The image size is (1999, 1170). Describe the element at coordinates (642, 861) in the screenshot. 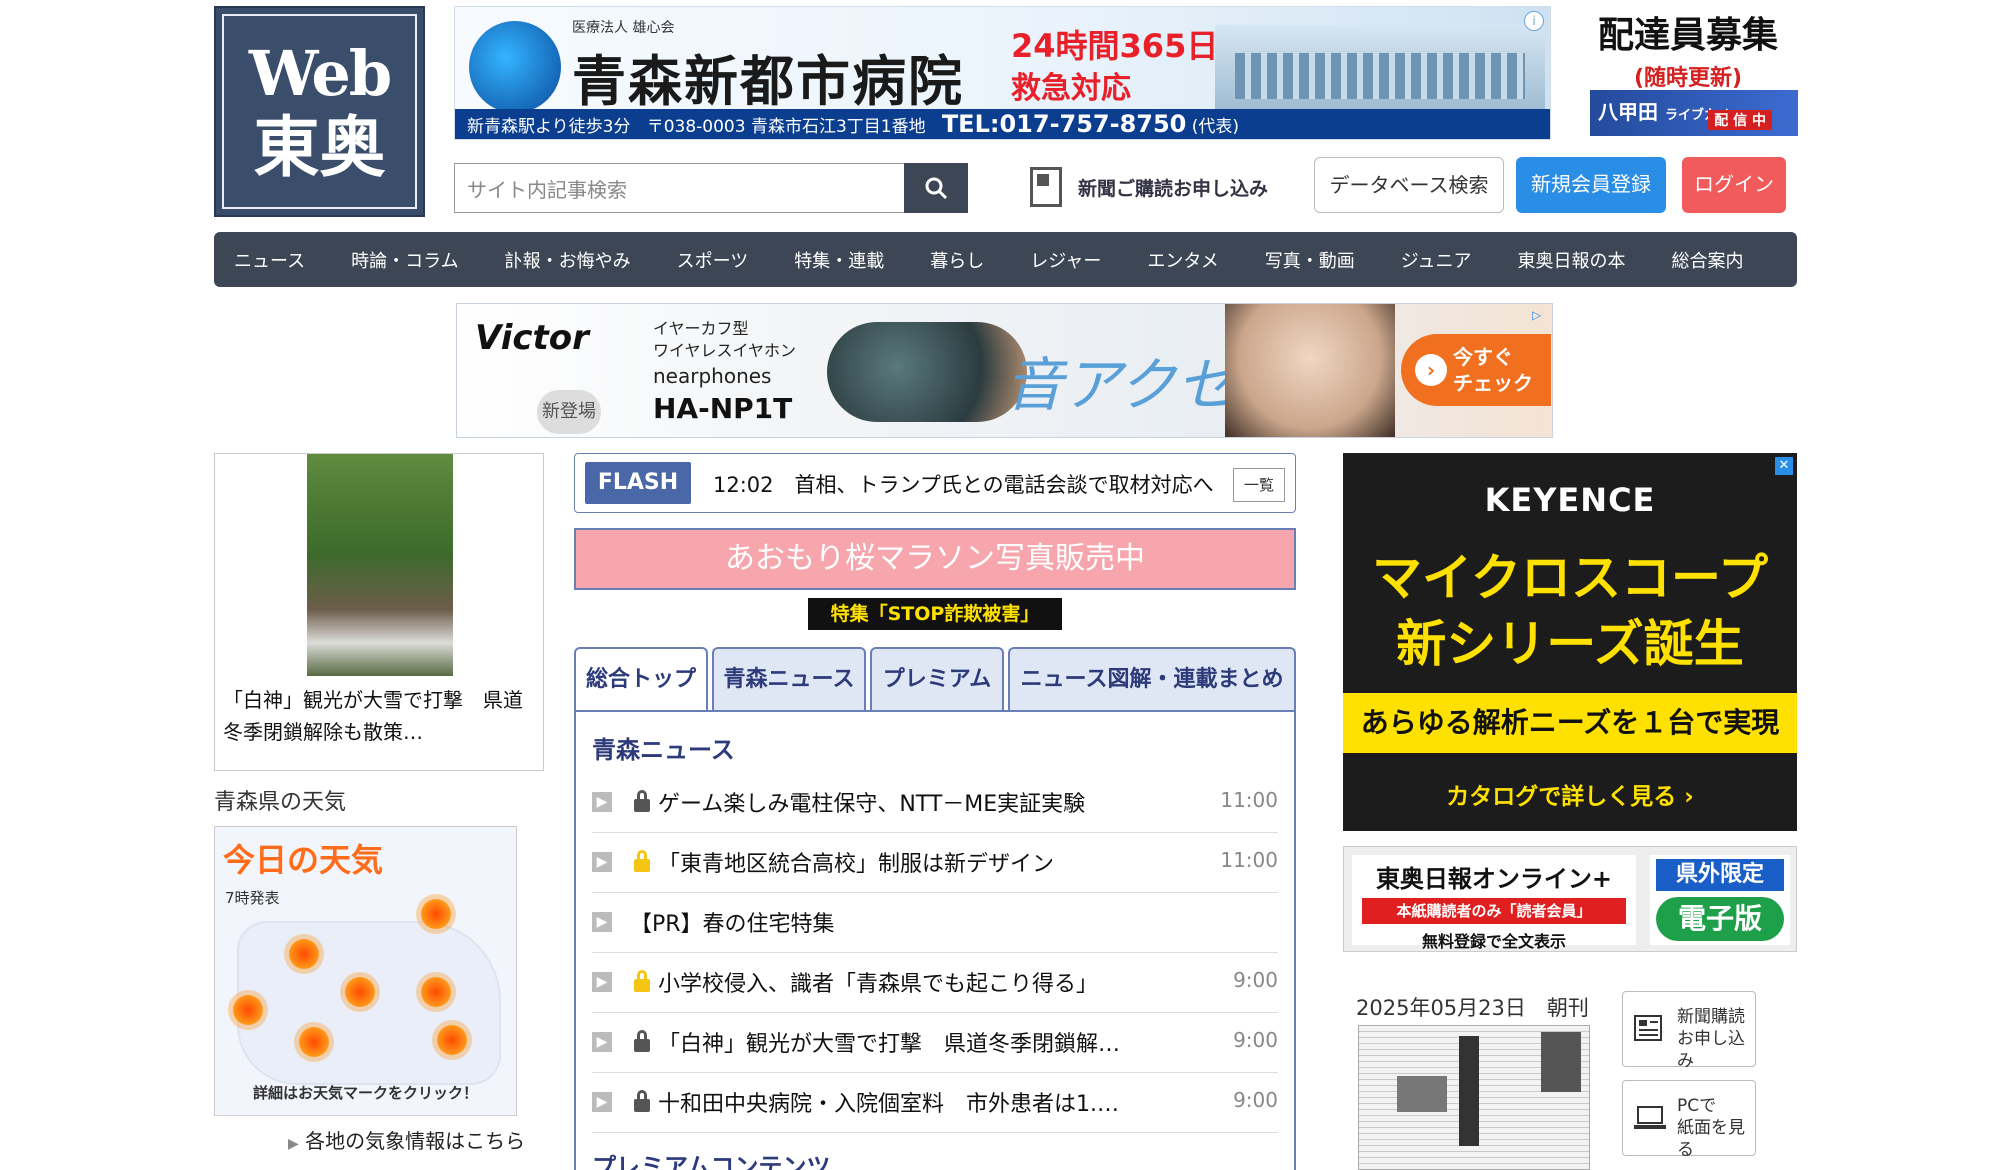

I see `premium-lock-icon` at that location.